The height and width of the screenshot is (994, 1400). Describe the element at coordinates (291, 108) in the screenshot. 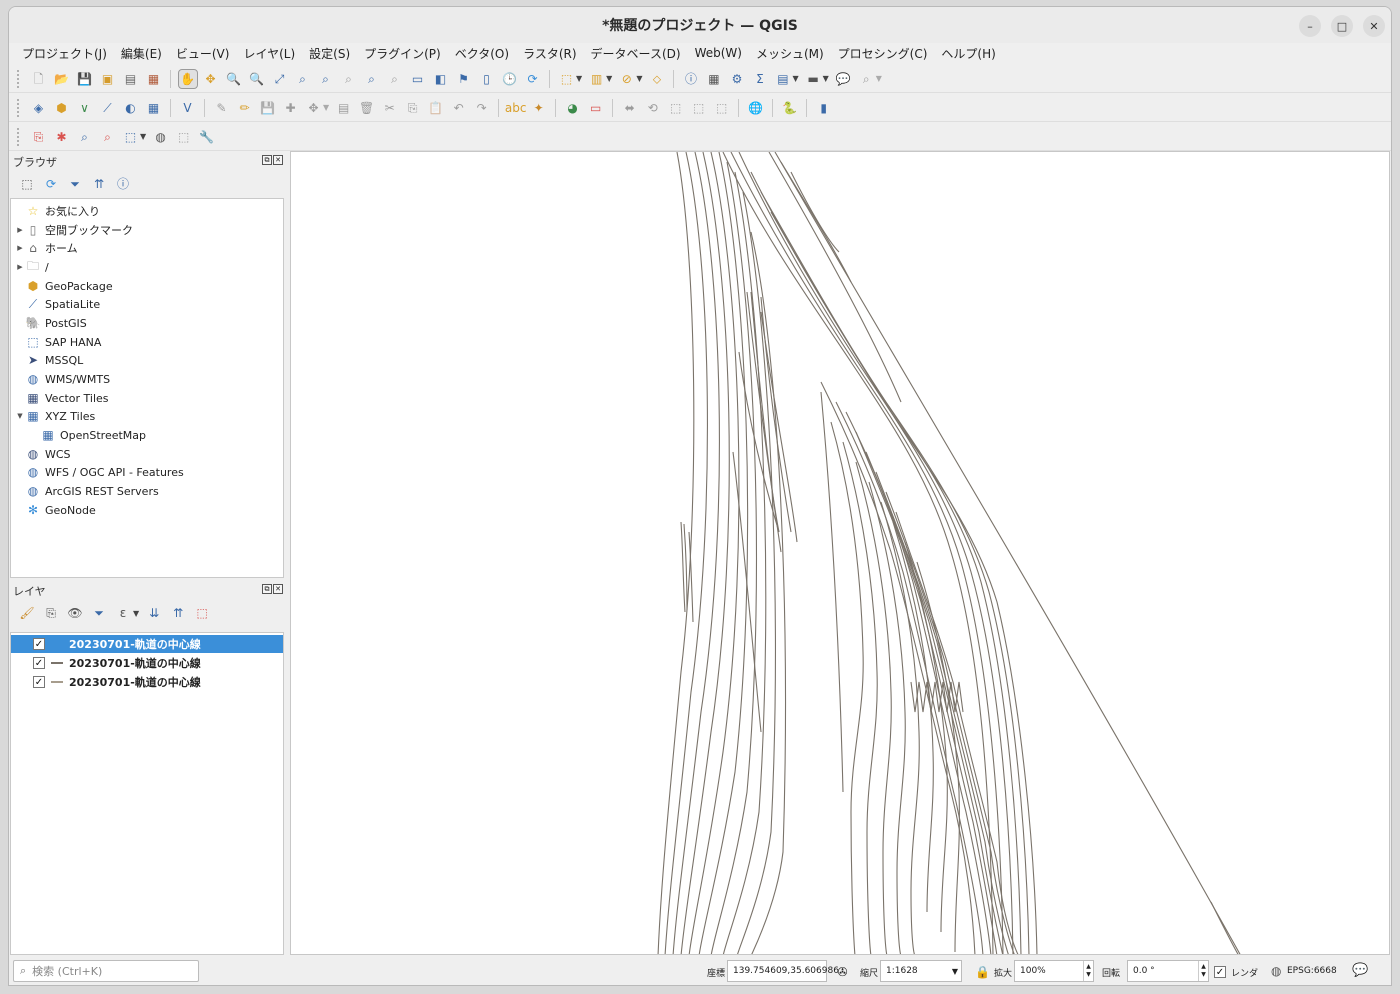

I see `add-feature-icon: ✚` at that location.